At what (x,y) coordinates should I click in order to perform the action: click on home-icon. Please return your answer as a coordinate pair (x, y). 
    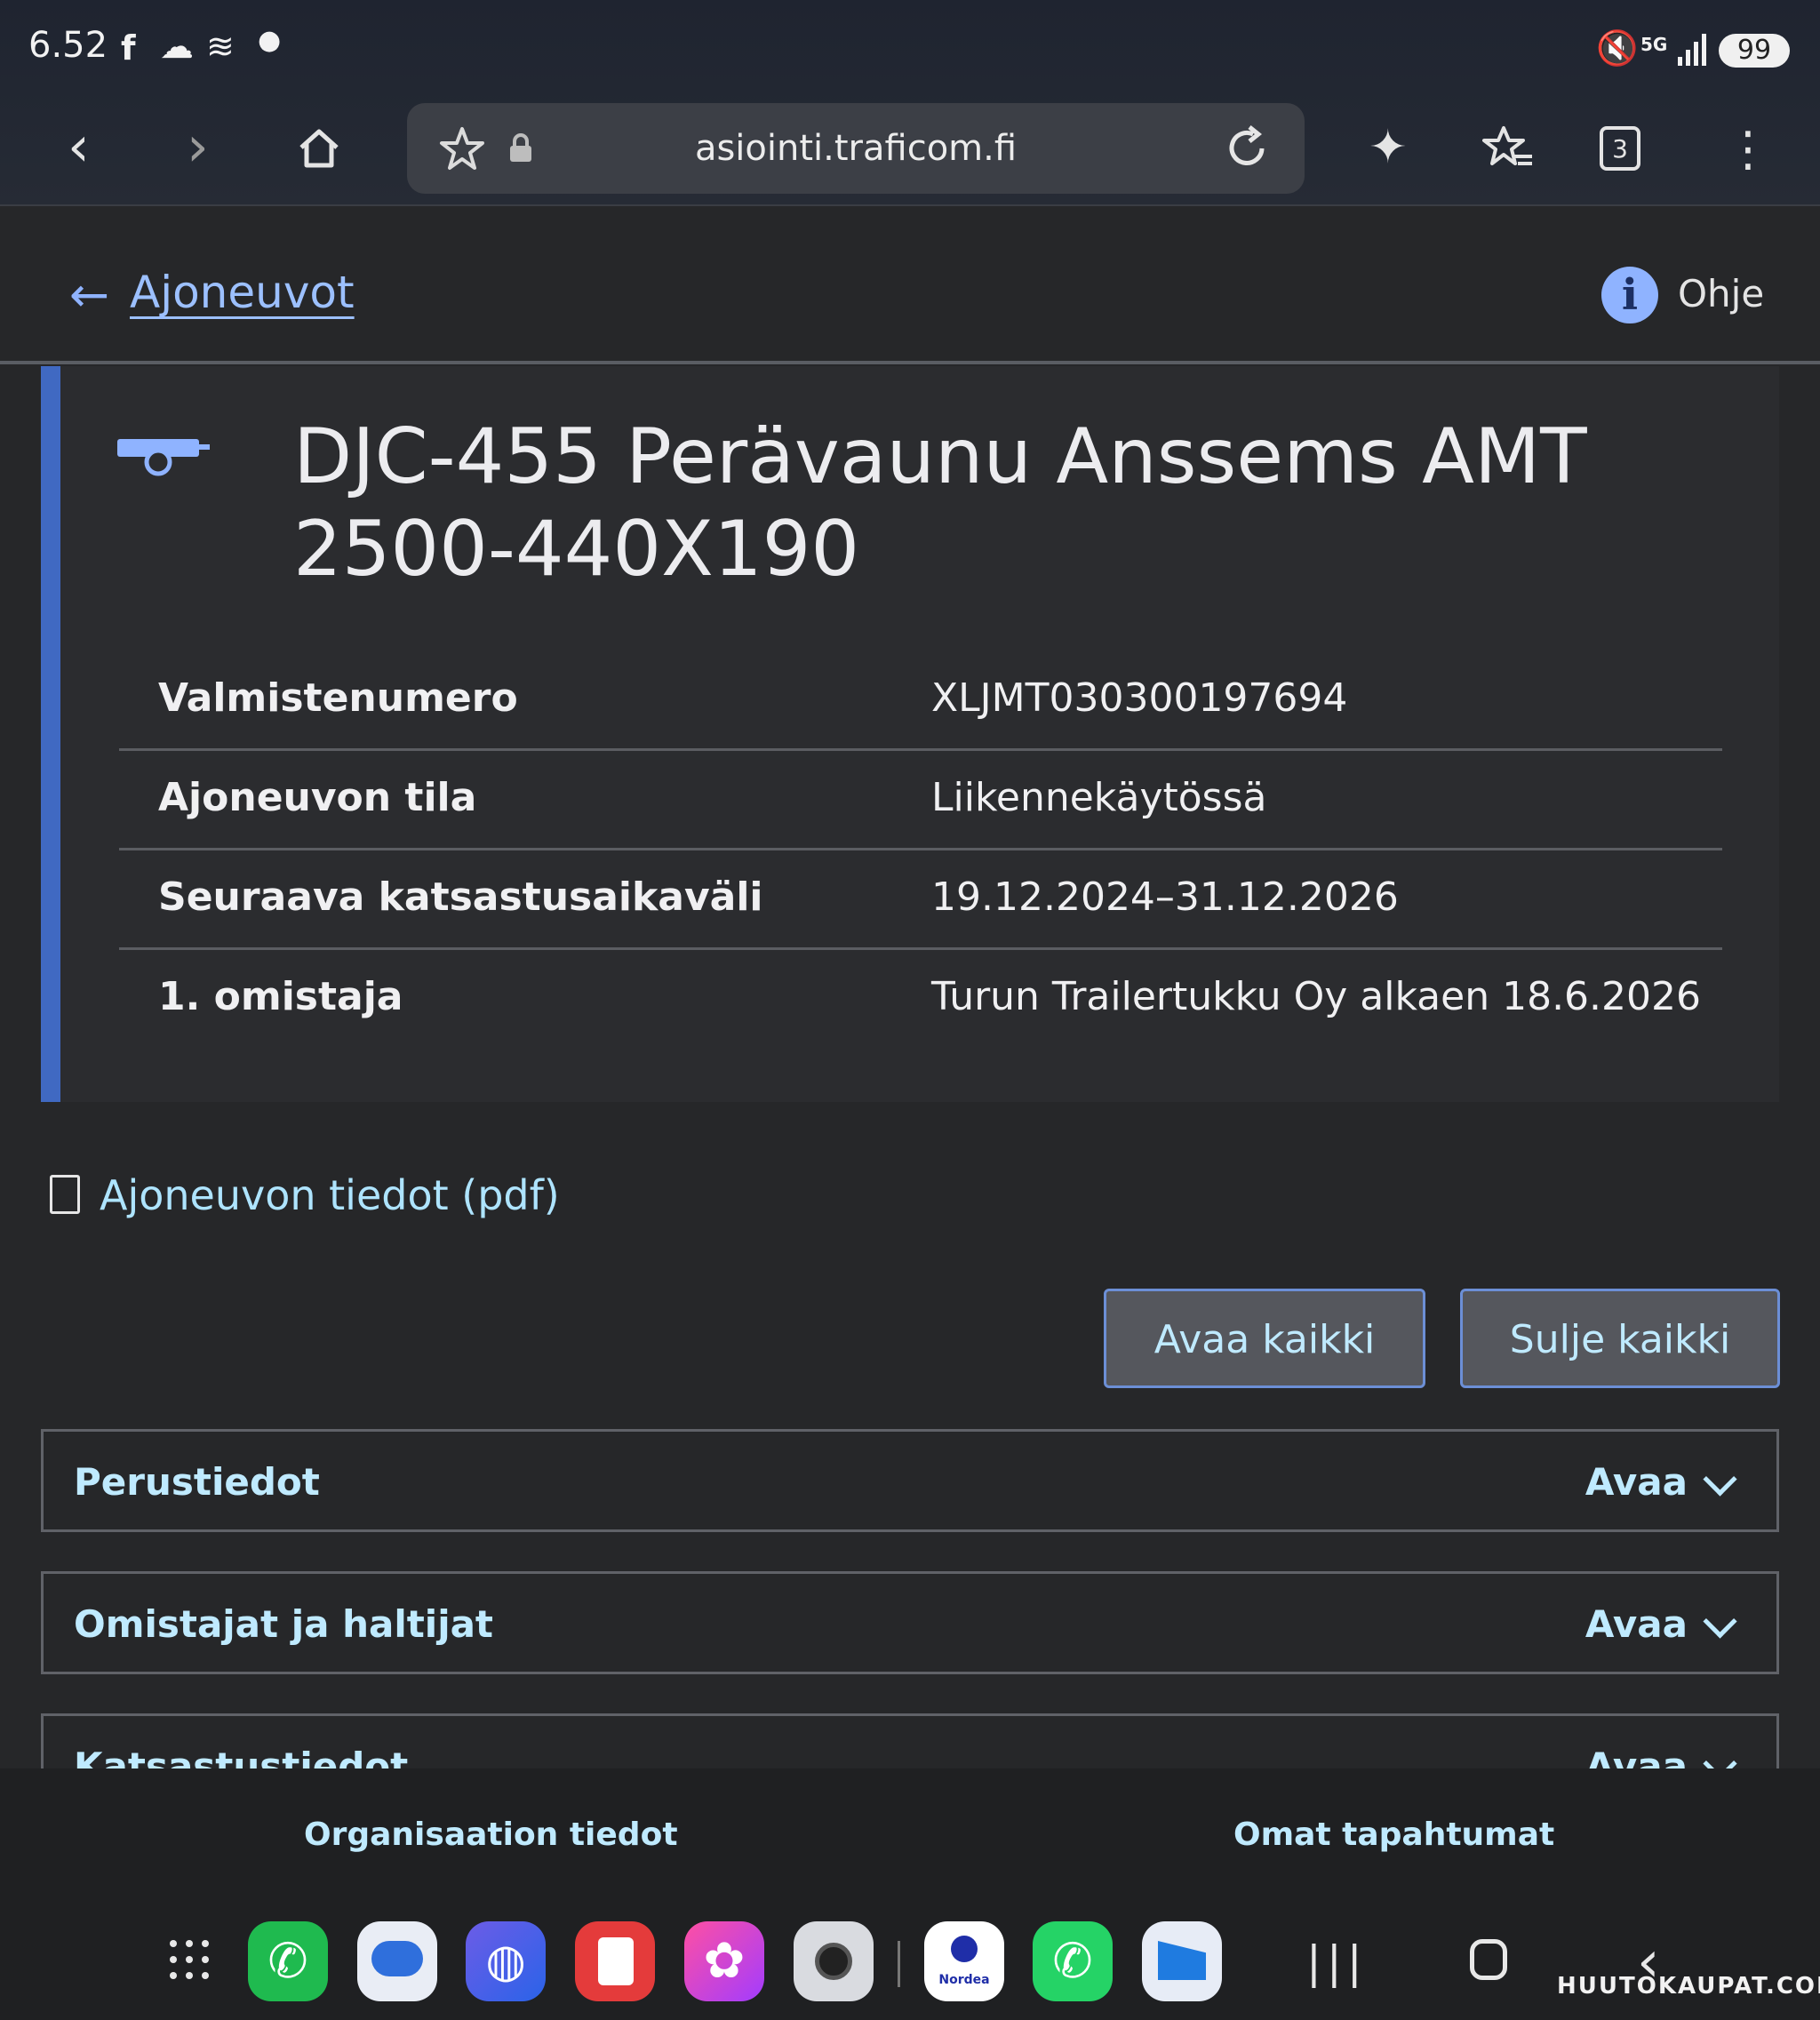
    Looking at the image, I should click on (319, 148).